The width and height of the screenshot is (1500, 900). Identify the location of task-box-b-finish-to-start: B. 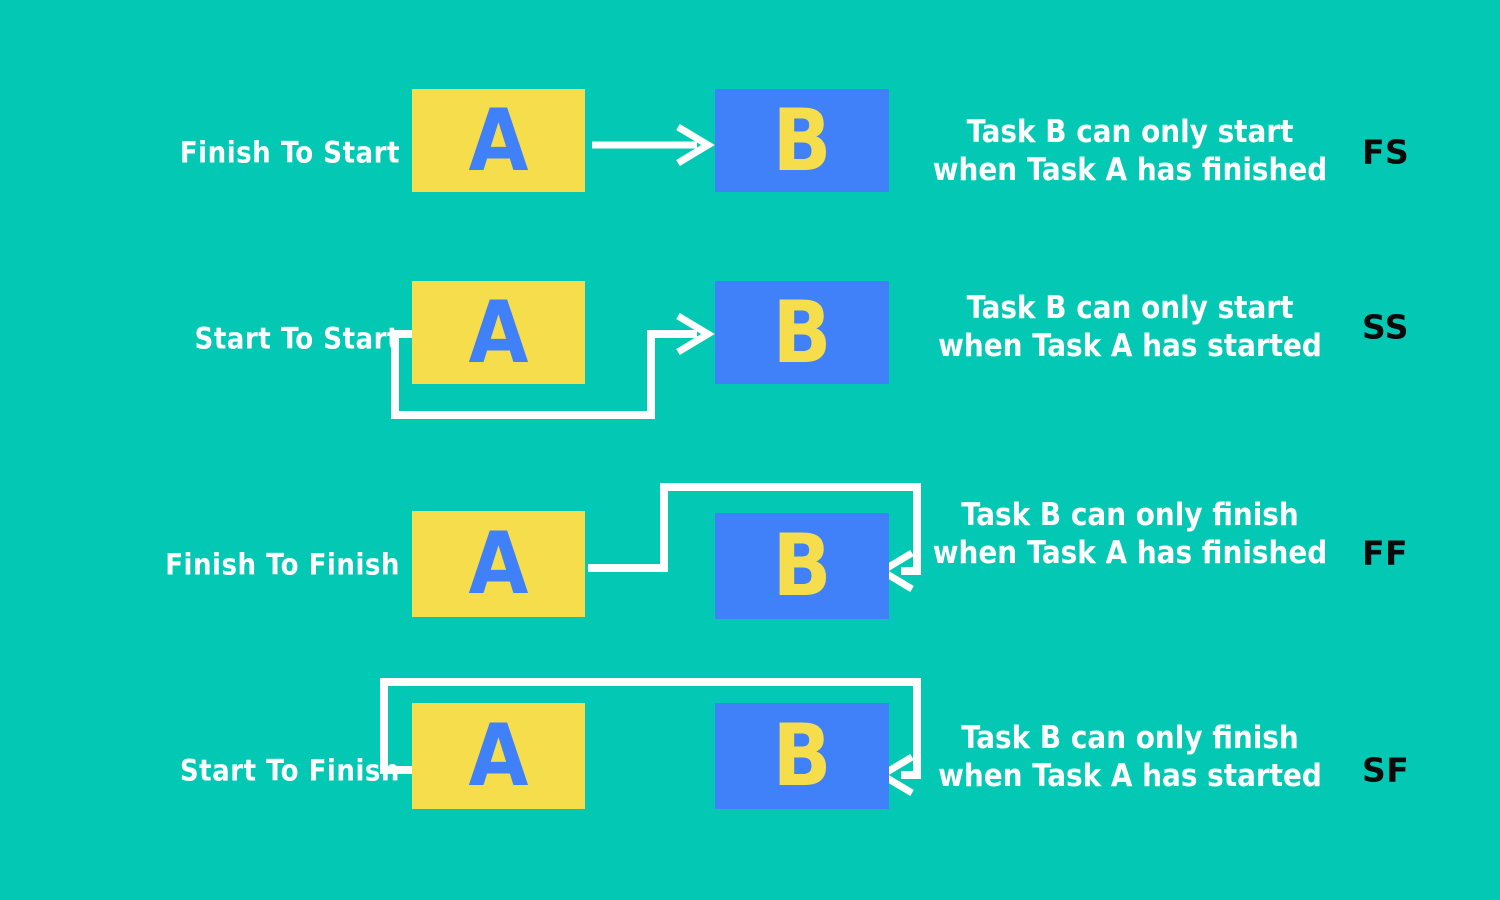
(802, 140).